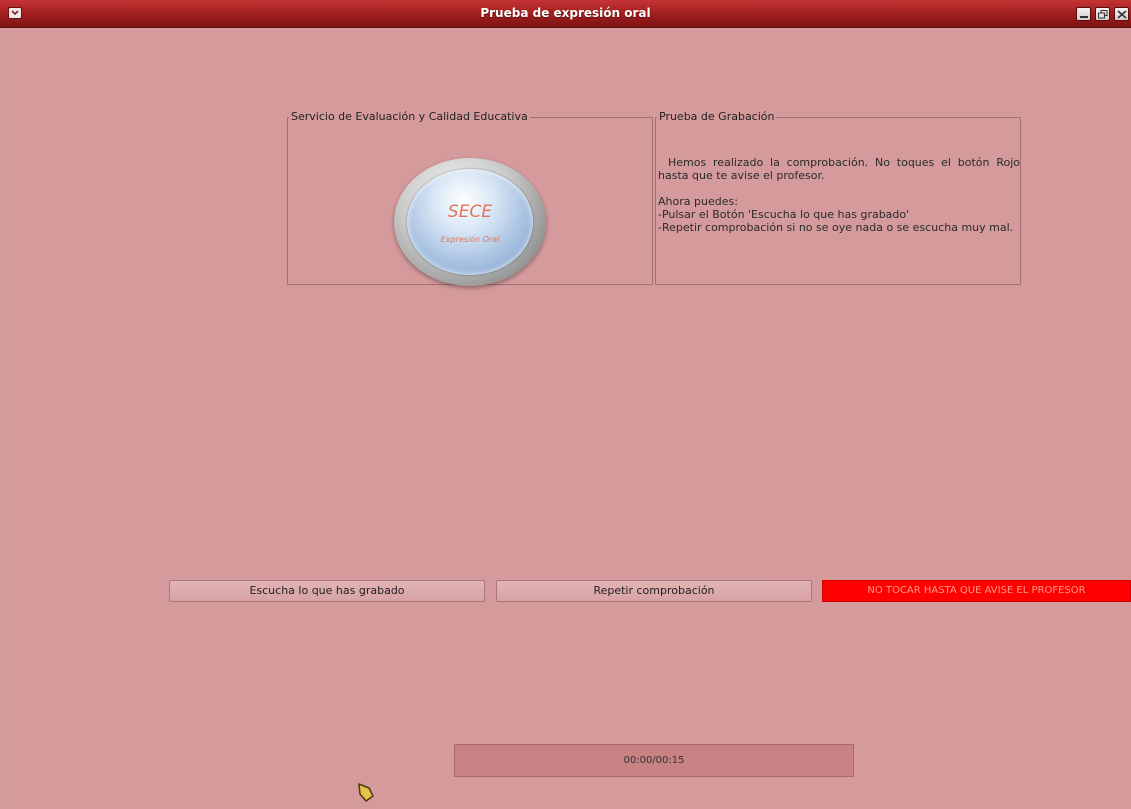 Image resolution: width=1131 pixels, height=809 pixels. I want to click on minimize-button, so click(1083, 14).